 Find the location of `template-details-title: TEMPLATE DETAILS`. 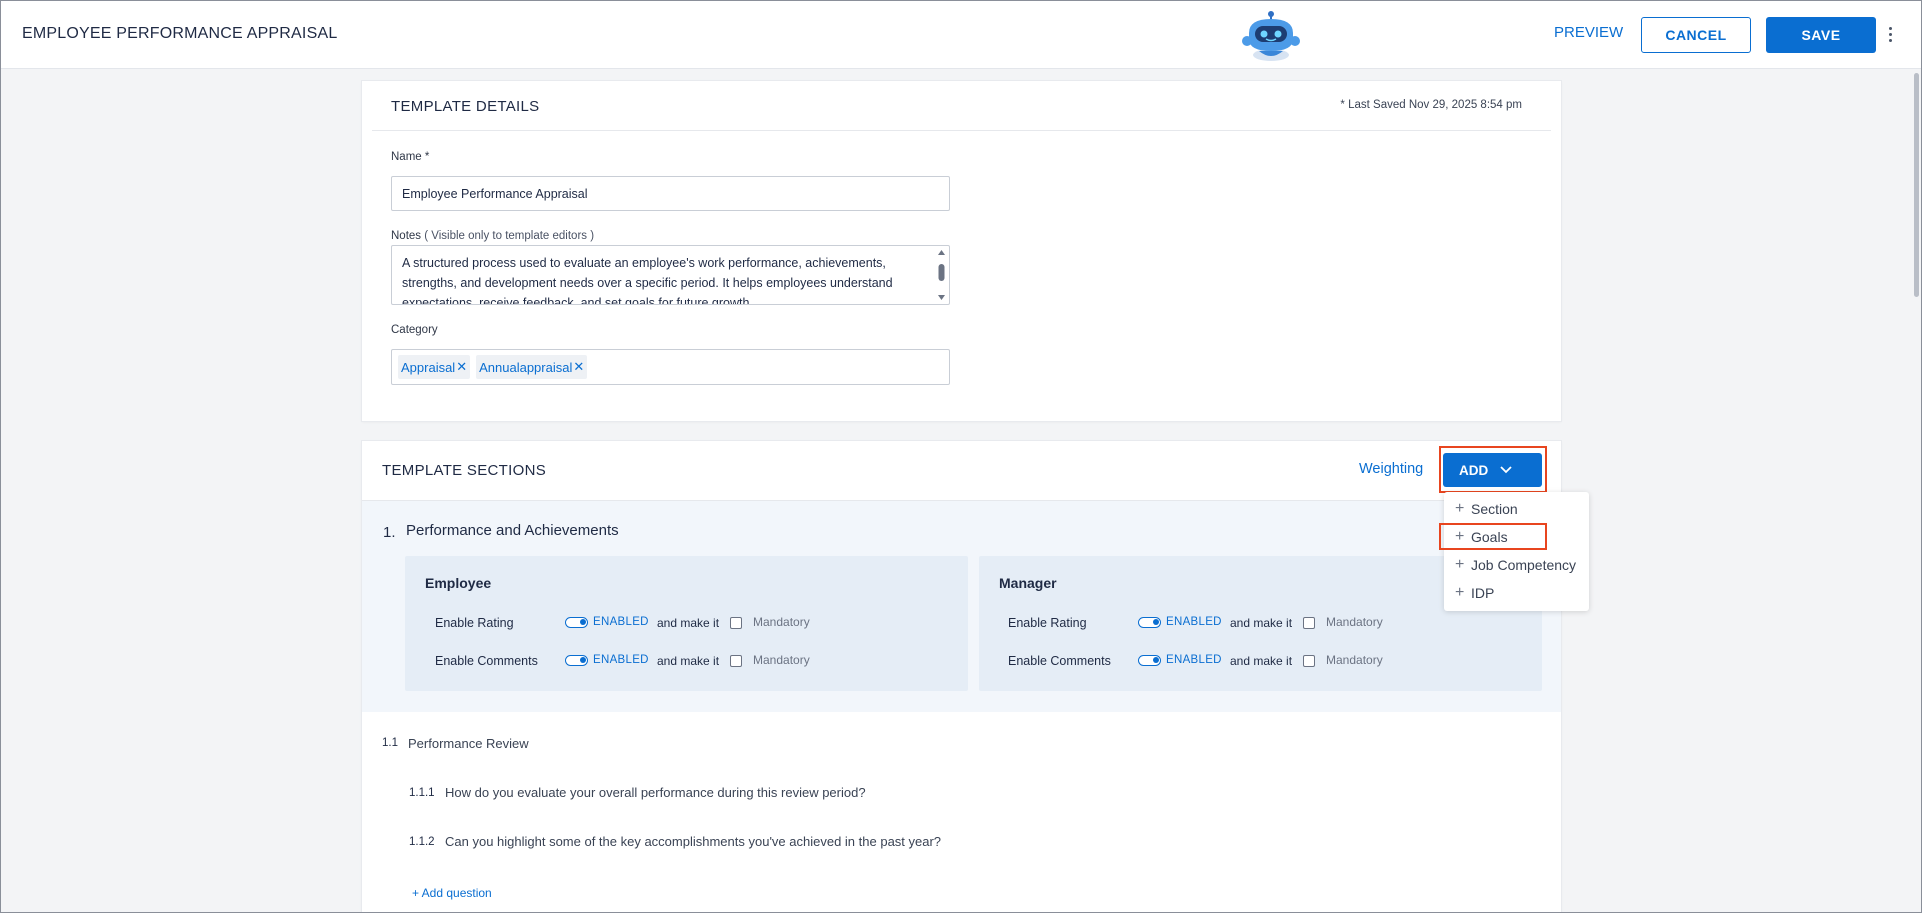

template-details-title: TEMPLATE DETAILS is located at coordinates (465, 106).